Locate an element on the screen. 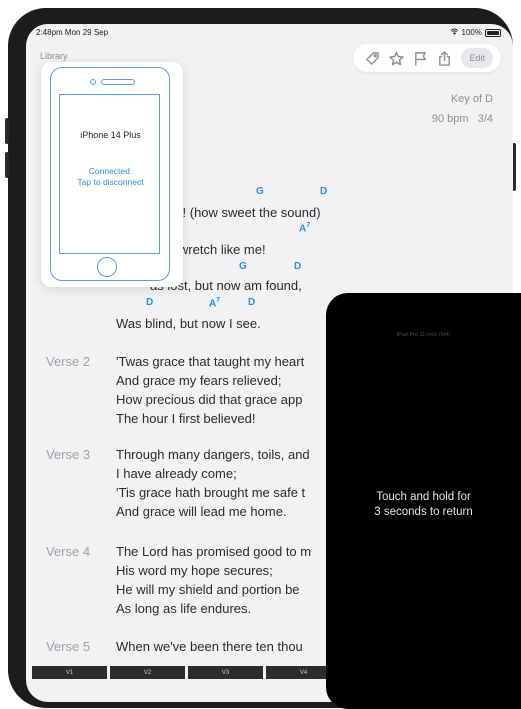  lyric-line: And grace my fears relieved; is located at coordinates (199, 380).